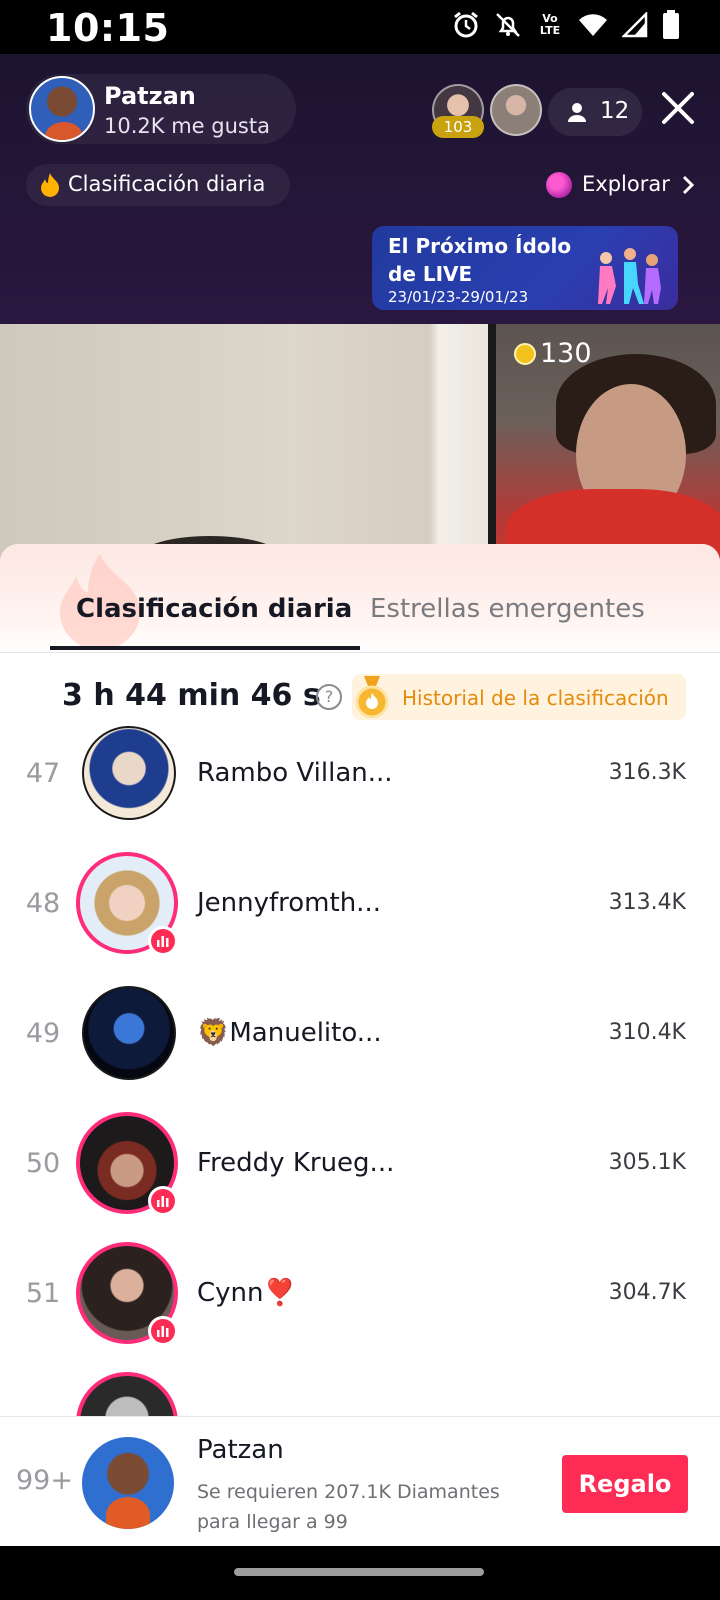  I want to click on coin-icon, so click(525, 353).